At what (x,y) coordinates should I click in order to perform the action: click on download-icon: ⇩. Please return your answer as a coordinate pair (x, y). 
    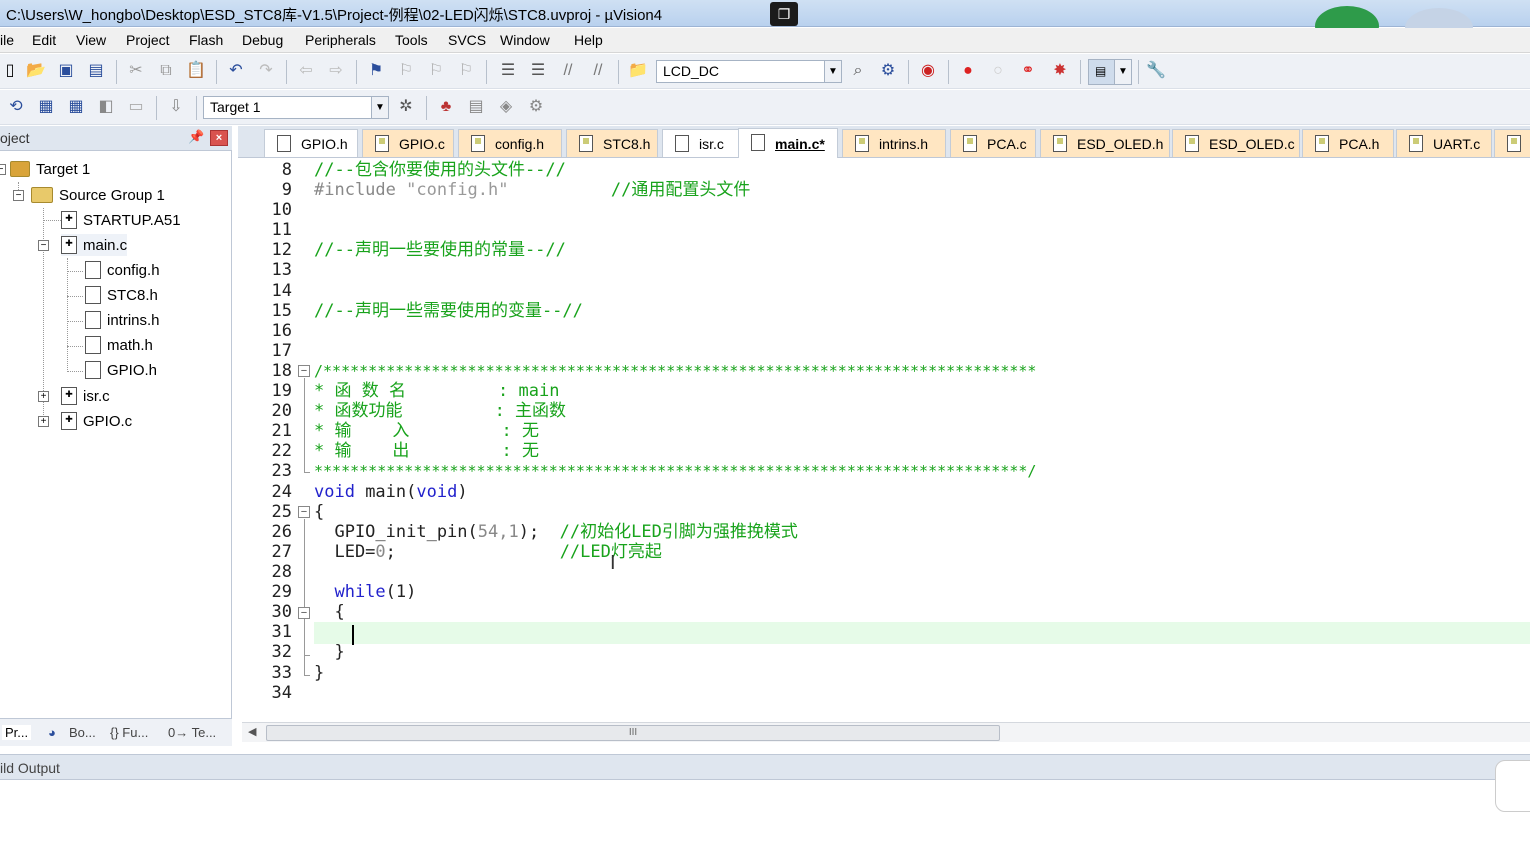
    Looking at the image, I should click on (176, 107).